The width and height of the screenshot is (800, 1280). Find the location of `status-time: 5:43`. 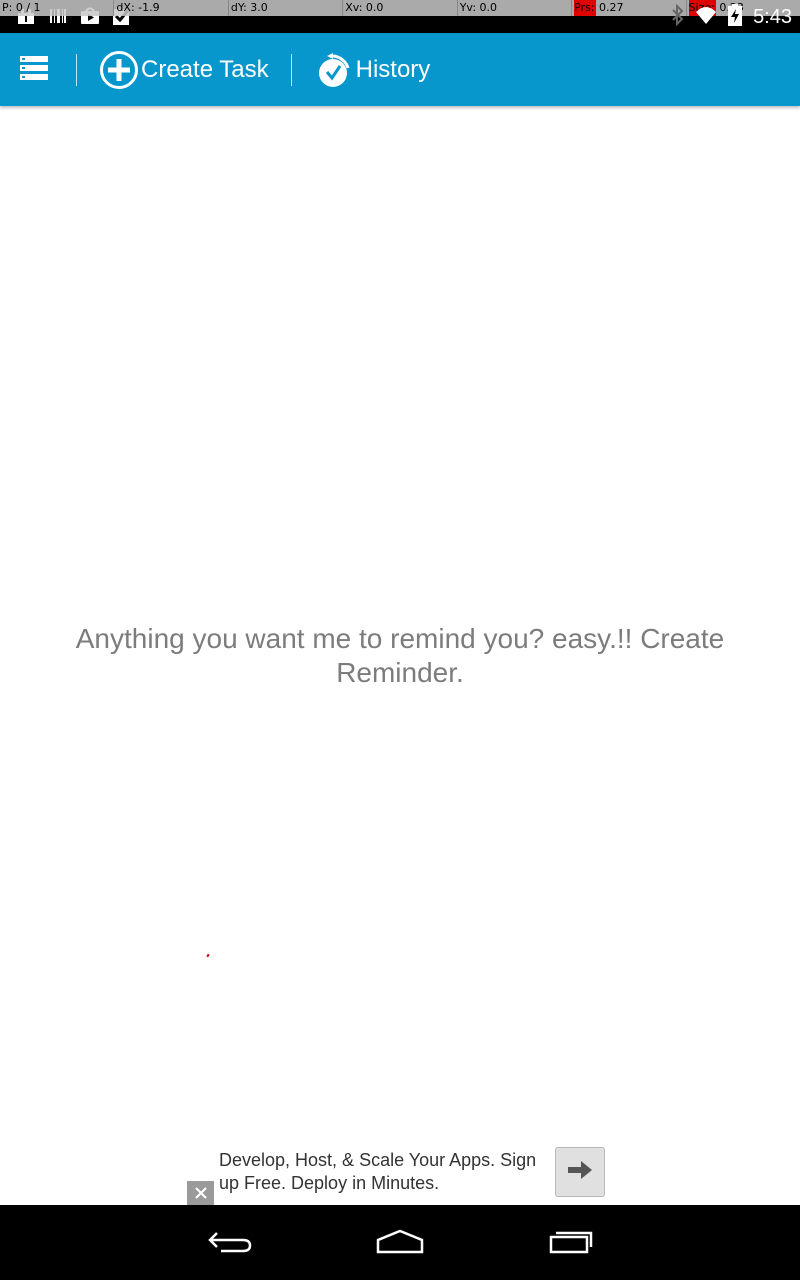

status-time: 5:43 is located at coordinates (772, 16).